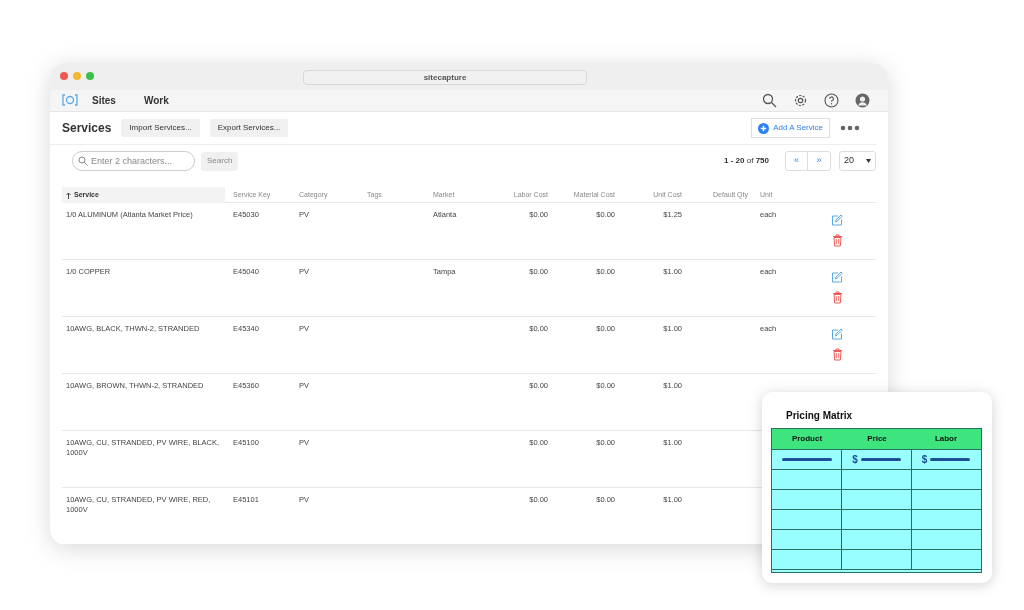 The width and height of the screenshot is (1024, 610). Describe the element at coordinates (800, 100) in the screenshot. I see `settings-icon` at that location.